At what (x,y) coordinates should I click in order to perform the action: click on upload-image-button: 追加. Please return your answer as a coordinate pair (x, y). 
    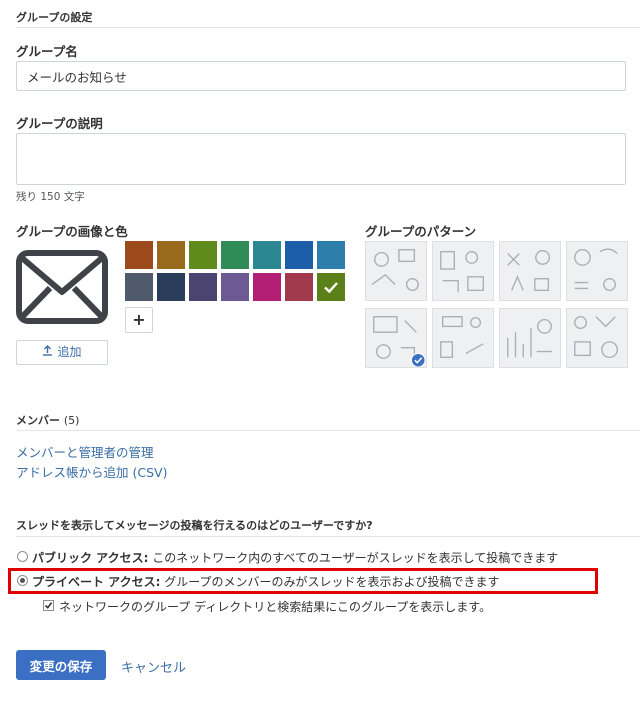
    Looking at the image, I should click on (62, 352).